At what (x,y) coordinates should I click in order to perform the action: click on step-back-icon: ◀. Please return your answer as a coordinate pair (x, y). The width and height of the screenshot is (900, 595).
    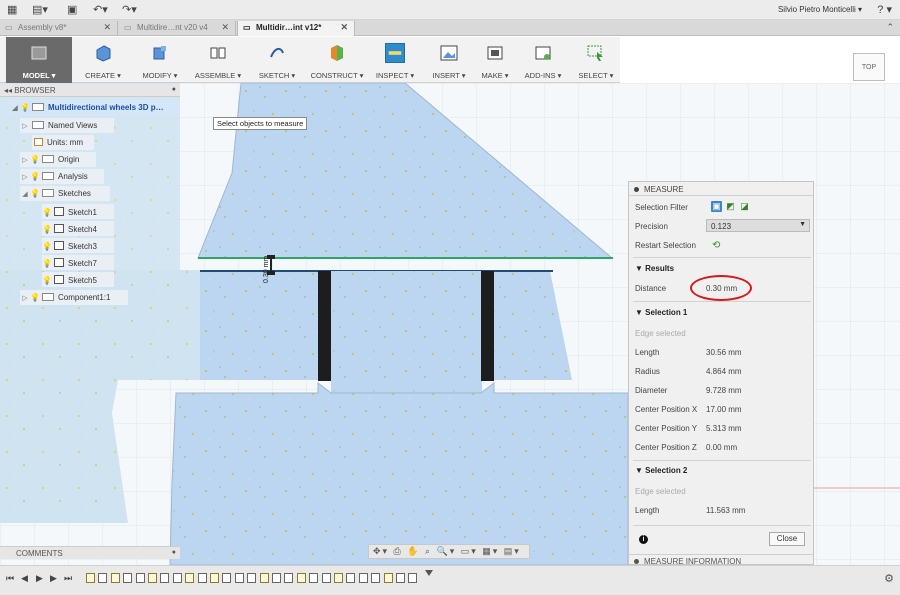
    Looking at the image, I should click on (24, 578).